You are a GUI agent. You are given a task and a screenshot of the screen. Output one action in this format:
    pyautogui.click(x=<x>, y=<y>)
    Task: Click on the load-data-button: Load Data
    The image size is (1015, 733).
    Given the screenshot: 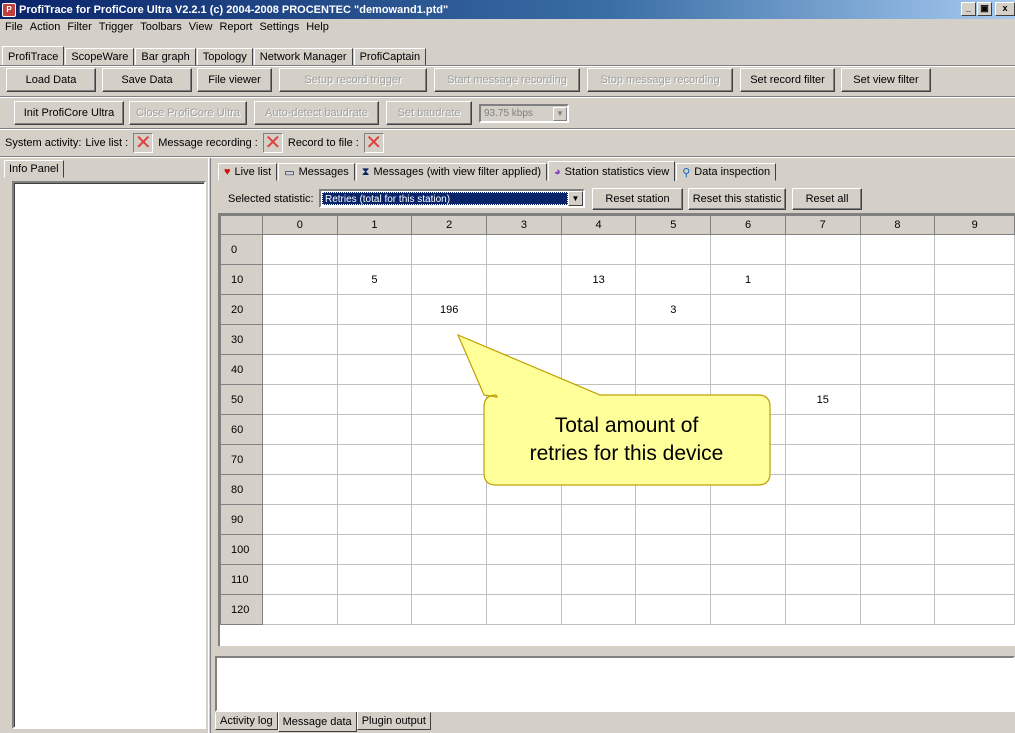 What is the action you would take?
    pyautogui.click(x=51, y=80)
    